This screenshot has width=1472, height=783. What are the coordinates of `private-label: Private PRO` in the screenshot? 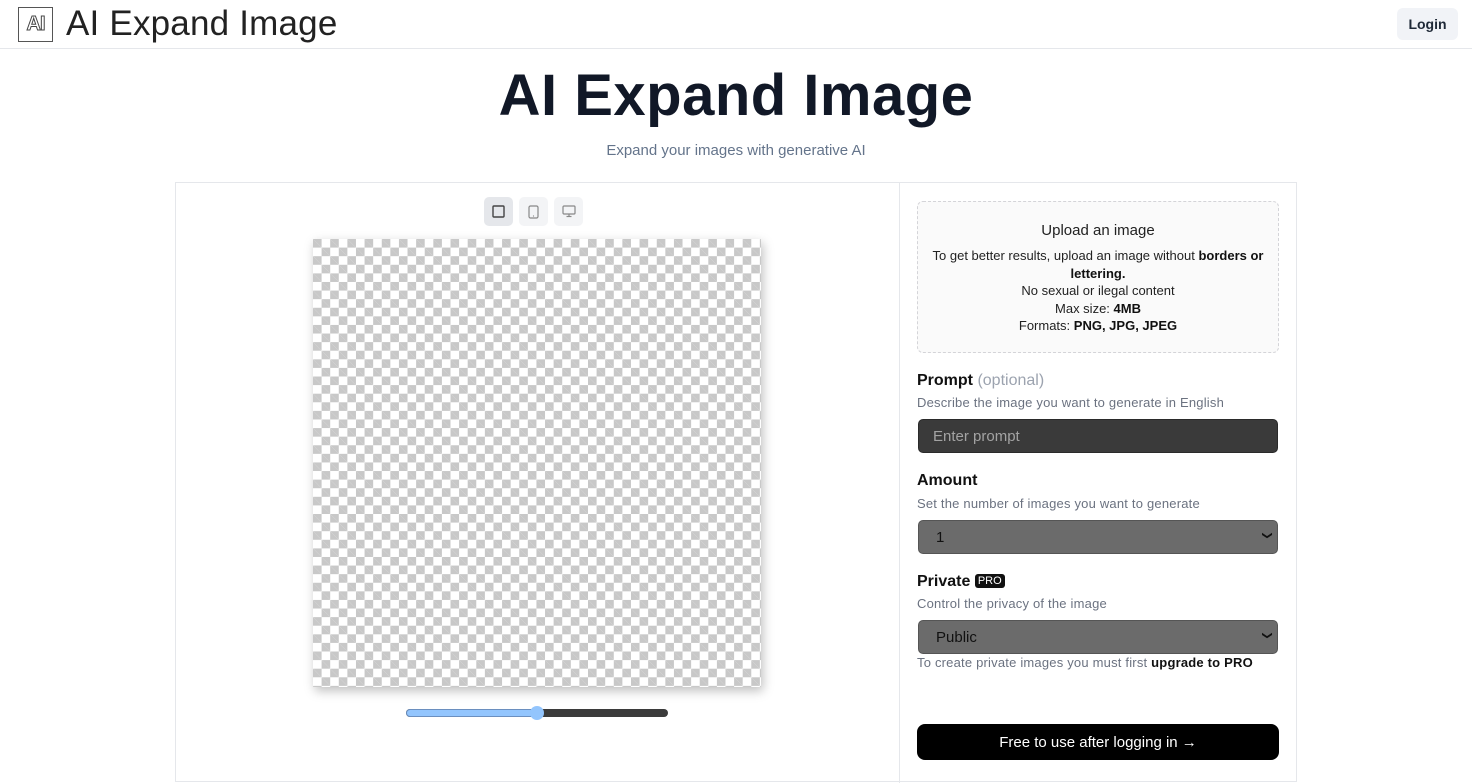 It's located at (961, 582).